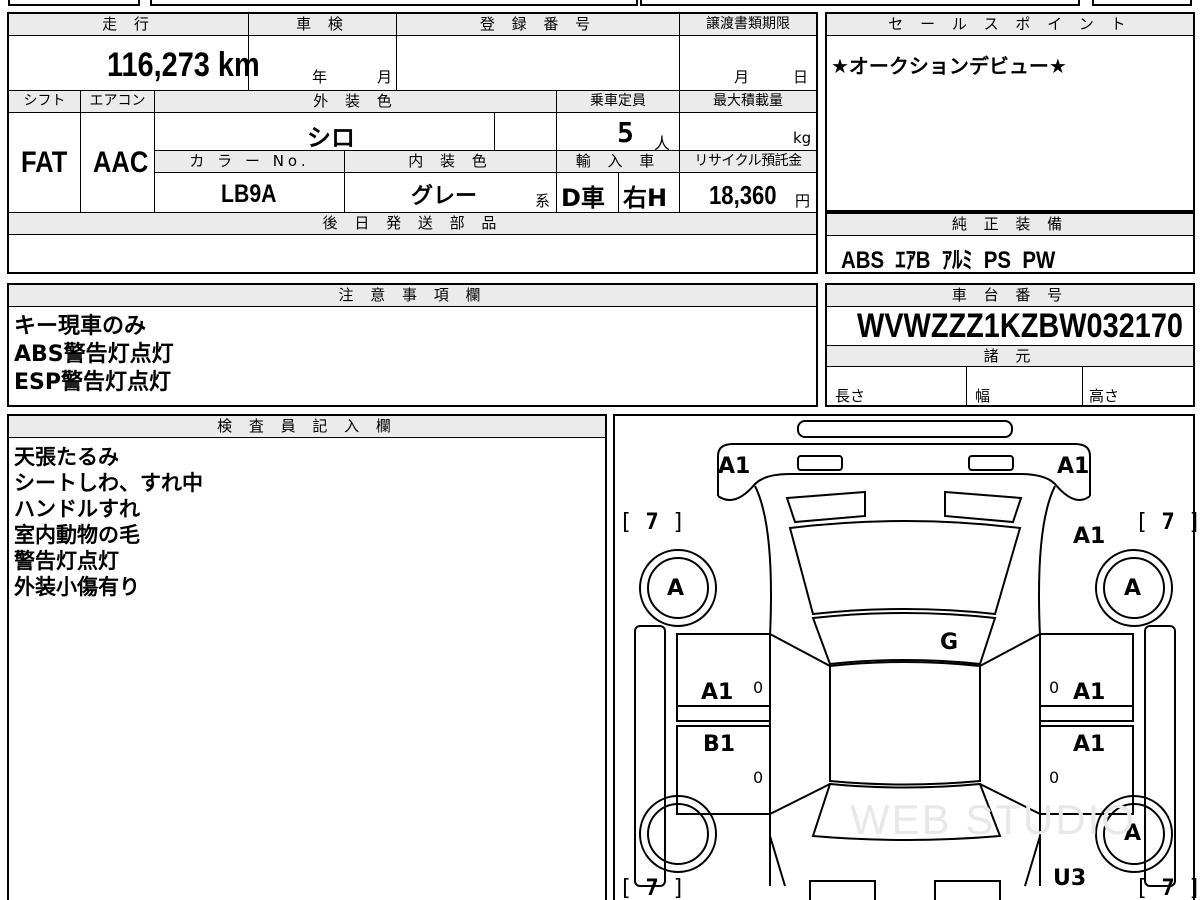  I want to click on damage-left-rear-door: B1, so click(719, 744).